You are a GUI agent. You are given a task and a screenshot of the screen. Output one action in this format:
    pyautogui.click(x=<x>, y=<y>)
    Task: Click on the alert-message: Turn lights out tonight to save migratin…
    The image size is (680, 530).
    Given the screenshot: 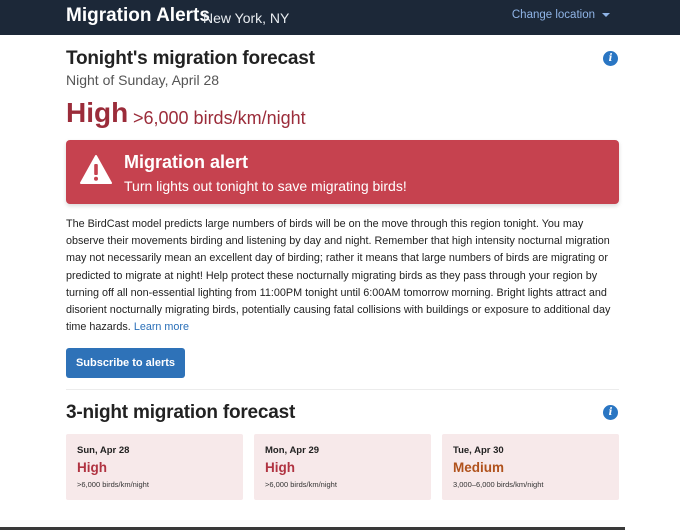 What is the action you would take?
    pyautogui.click(x=265, y=186)
    